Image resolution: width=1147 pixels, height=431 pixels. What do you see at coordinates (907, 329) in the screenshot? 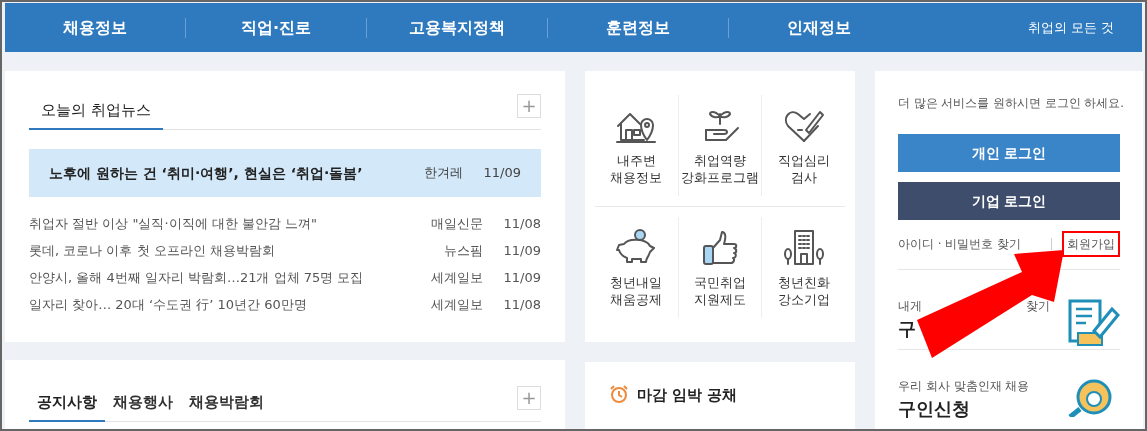
I see `promo-title: 구` at bounding box center [907, 329].